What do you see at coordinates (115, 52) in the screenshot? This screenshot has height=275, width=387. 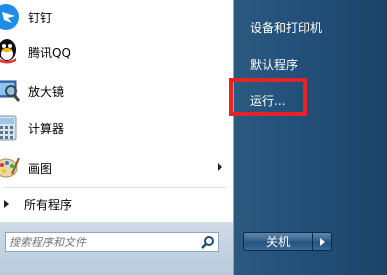 I see `program-item-qq: 腾讯QQ` at bounding box center [115, 52].